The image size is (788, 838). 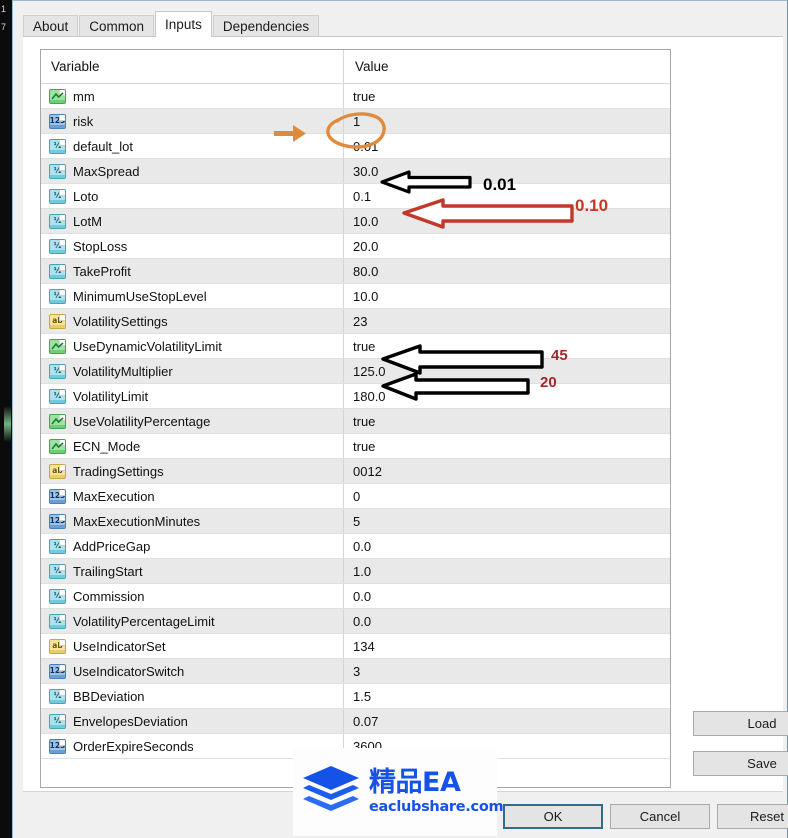 I want to click on table-row: UseDynamicVolatilityLimit true, so click(x=355, y=346).